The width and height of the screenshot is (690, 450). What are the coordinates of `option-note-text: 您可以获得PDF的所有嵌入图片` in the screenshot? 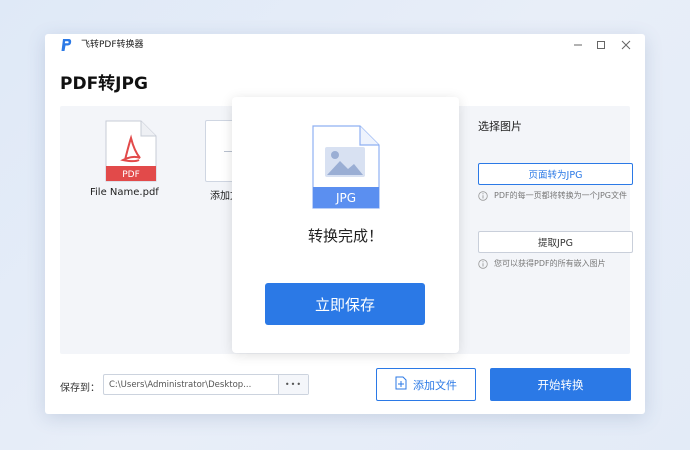 It's located at (550, 263).